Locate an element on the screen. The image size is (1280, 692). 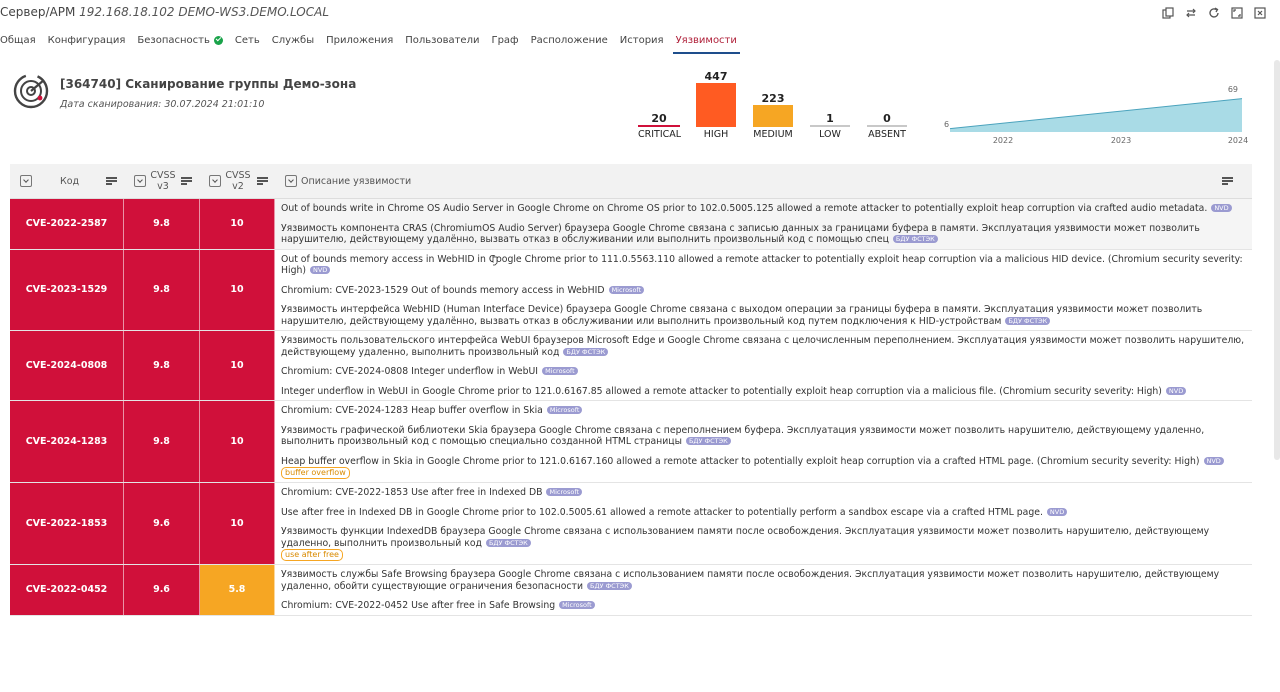
cve-code-cell: CVE-2023-1529 is located at coordinates (67, 289).